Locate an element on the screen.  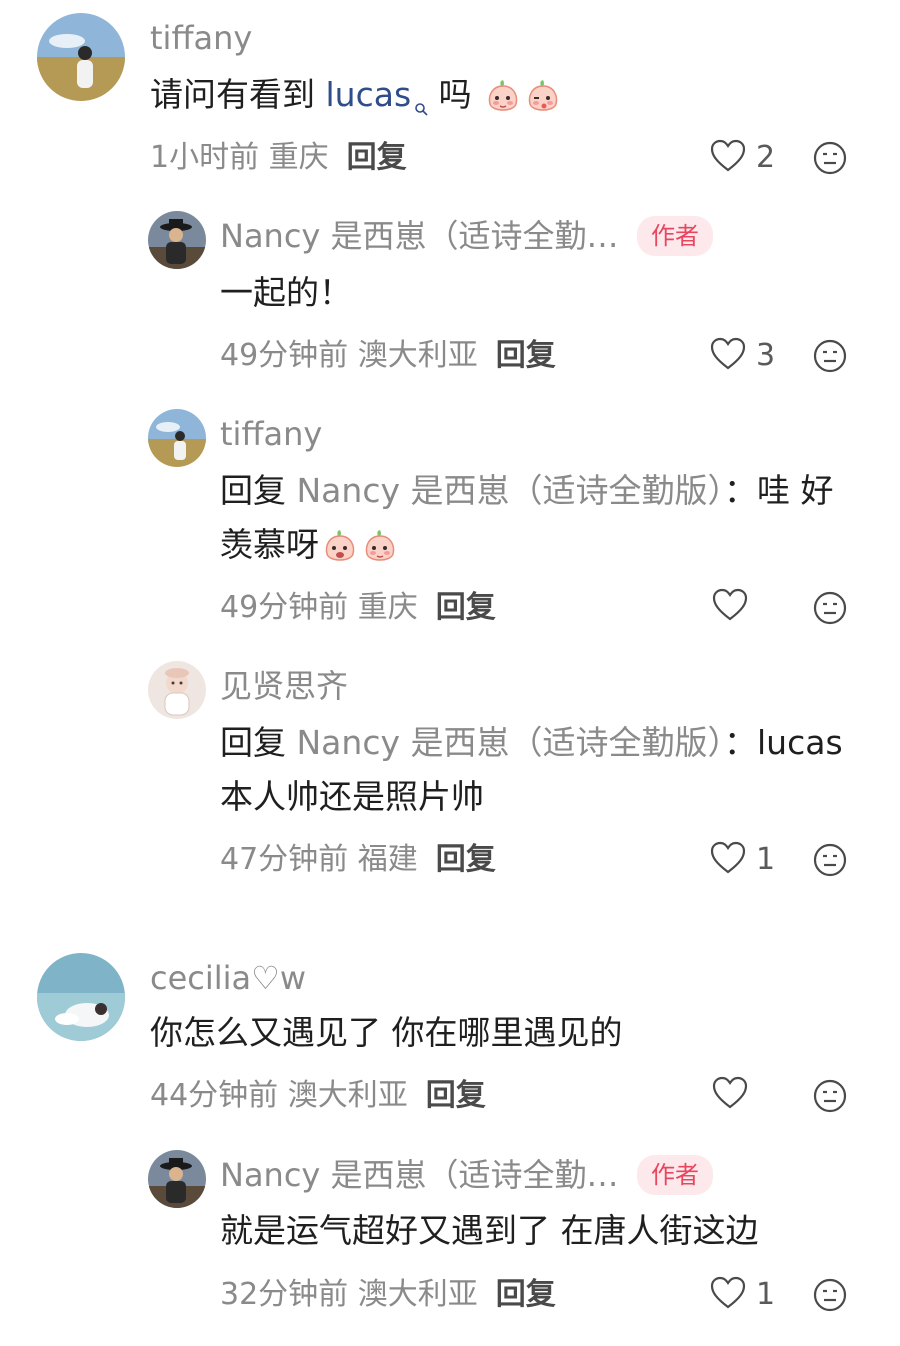
comment-meta: 49分钟前 重庆 回复 is located at coordinates (358, 608).